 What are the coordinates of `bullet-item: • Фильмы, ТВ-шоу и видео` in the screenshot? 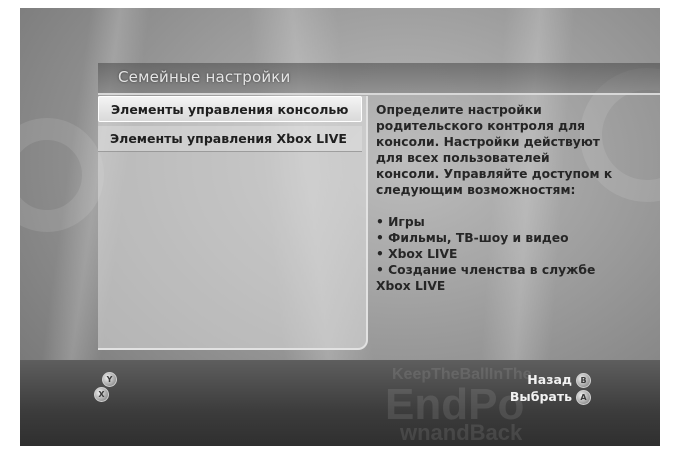 It's located at (472, 238).